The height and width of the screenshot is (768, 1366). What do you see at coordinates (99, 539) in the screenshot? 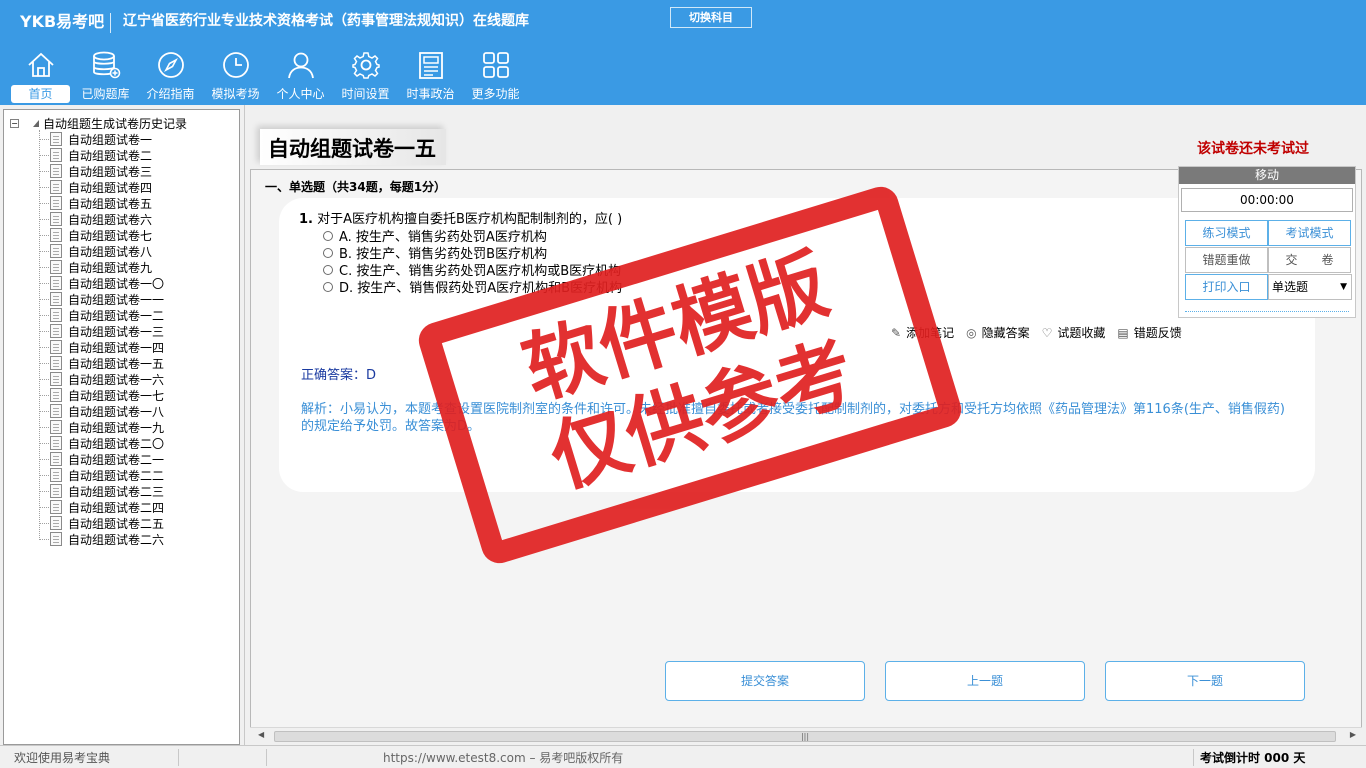
I see `tree-item: 自动组题试卷二六` at bounding box center [99, 539].